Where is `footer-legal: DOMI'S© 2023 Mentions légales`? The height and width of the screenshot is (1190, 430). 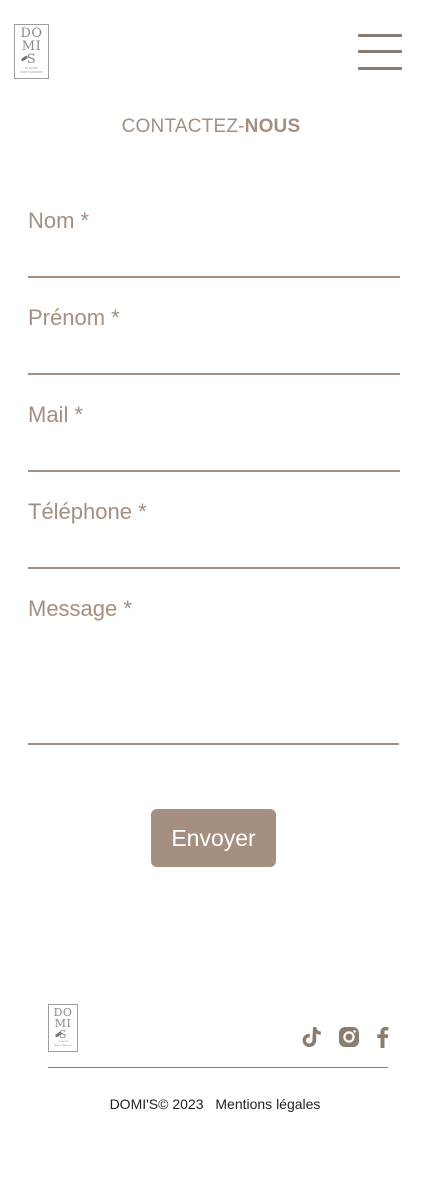 footer-legal: DOMI'S© 2023 Mentions légales is located at coordinates (215, 1104).